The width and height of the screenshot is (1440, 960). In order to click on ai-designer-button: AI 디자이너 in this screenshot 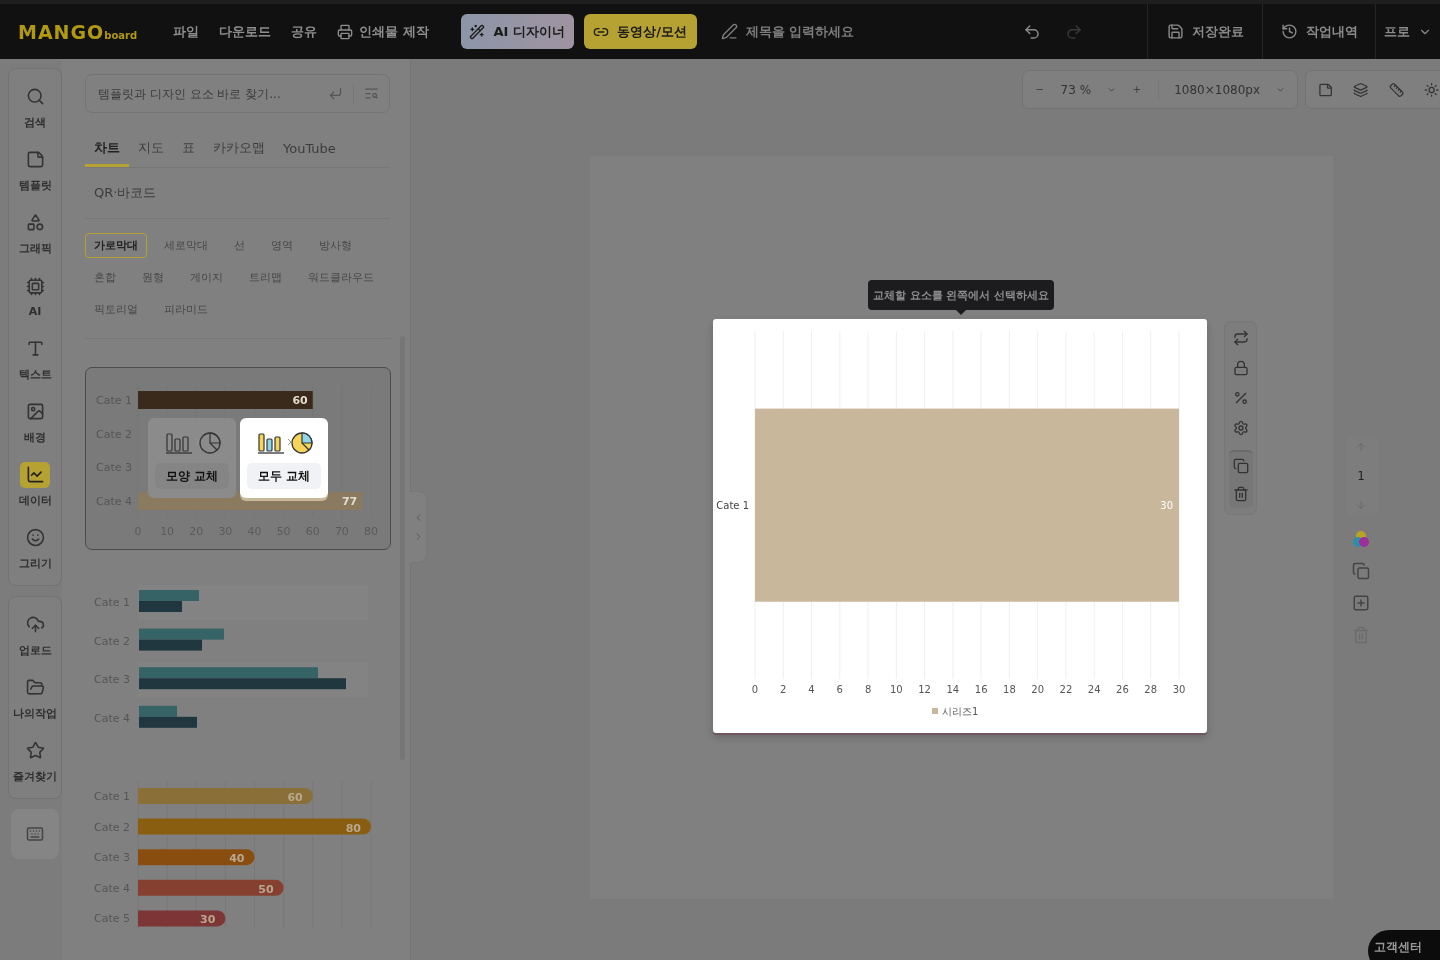, I will do `click(517, 31)`.